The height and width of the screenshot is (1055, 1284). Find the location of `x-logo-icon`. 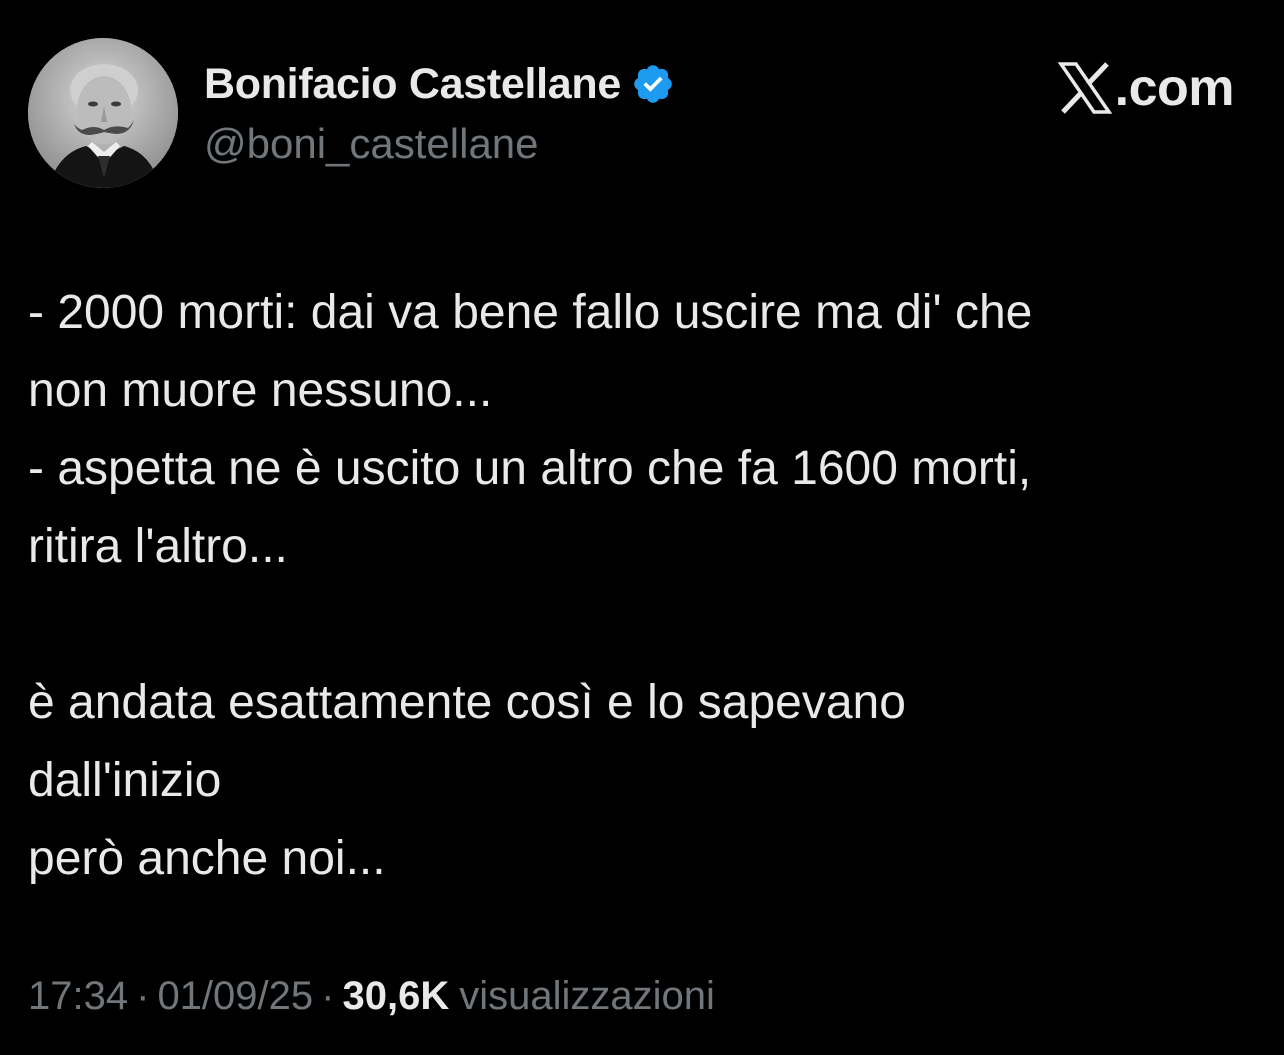

x-logo-icon is located at coordinates (1085, 88).